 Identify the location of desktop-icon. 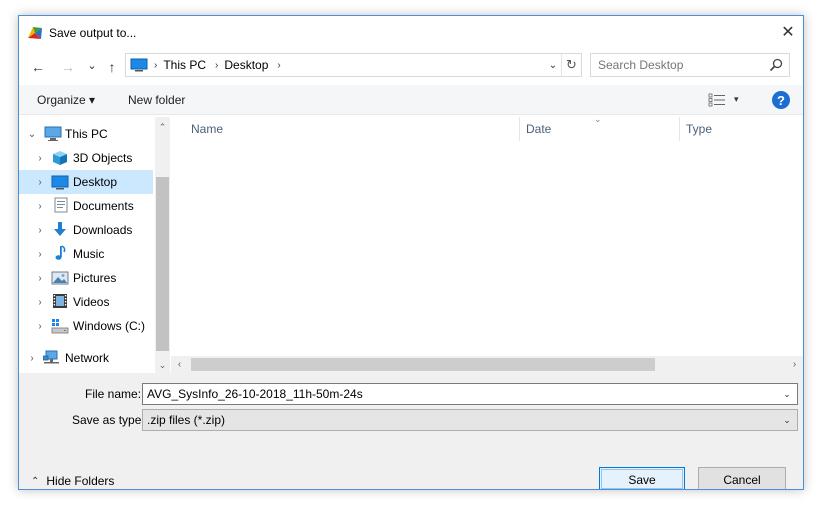
(139, 65).